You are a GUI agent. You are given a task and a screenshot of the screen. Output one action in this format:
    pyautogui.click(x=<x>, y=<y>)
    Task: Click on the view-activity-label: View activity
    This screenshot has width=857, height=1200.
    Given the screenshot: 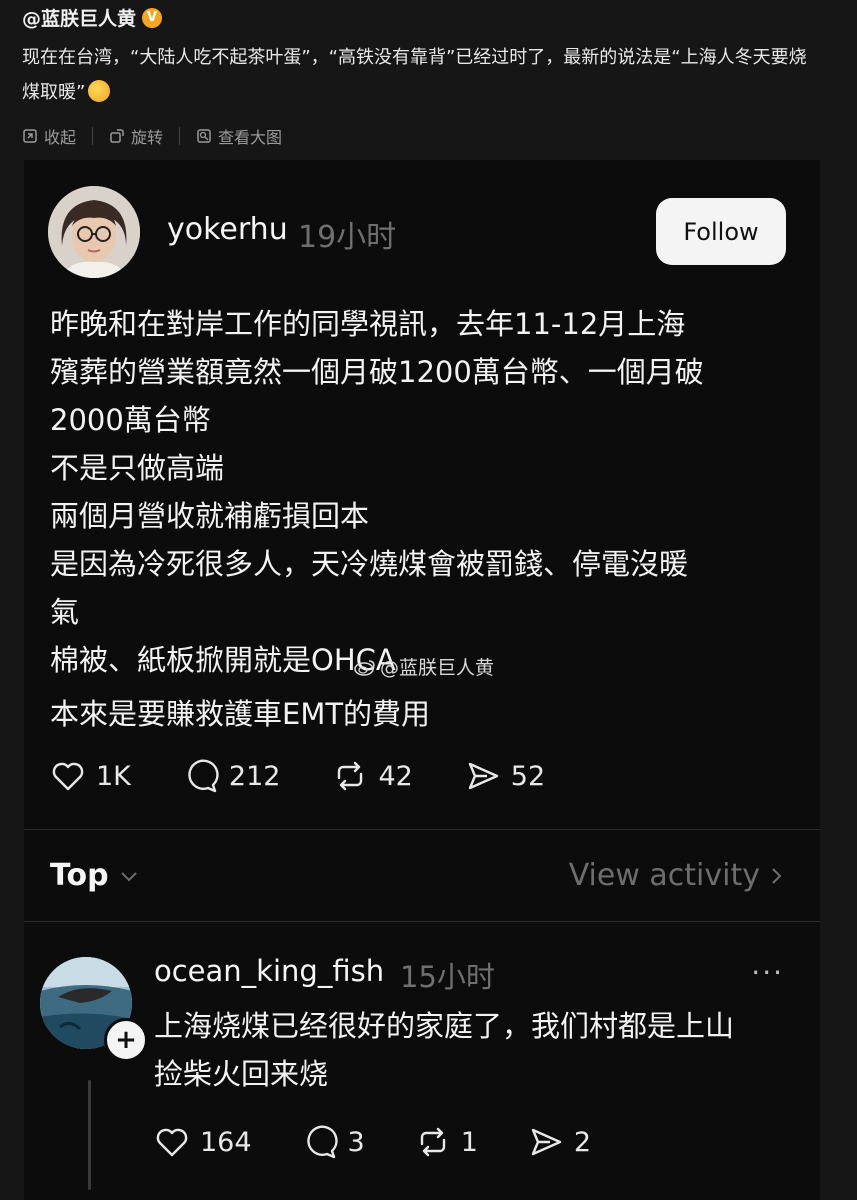 What is the action you would take?
    pyautogui.click(x=664, y=875)
    